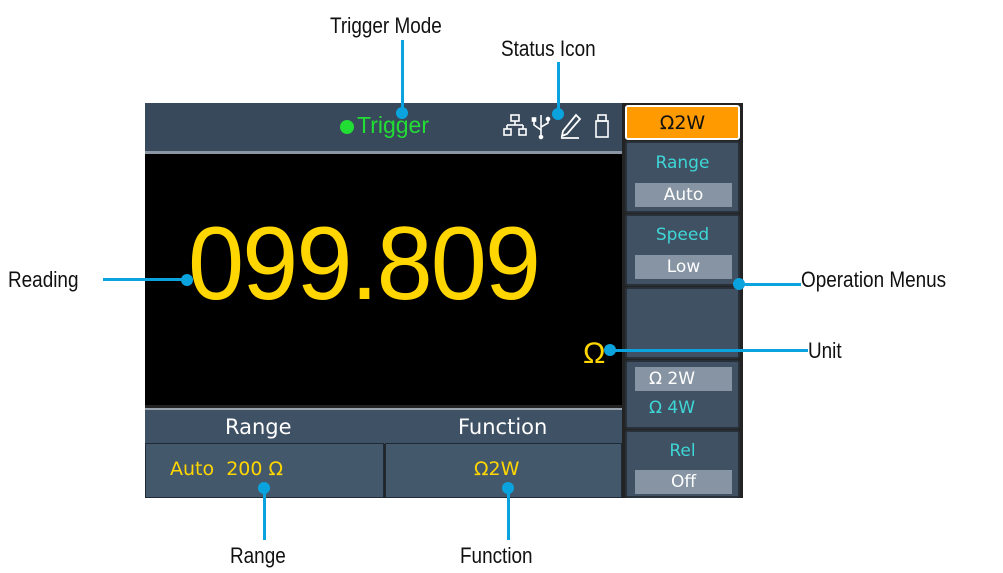 This screenshot has width=1003, height=573. What do you see at coordinates (508, 514) in the screenshot?
I see `function-leader` at bounding box center [508, 514].